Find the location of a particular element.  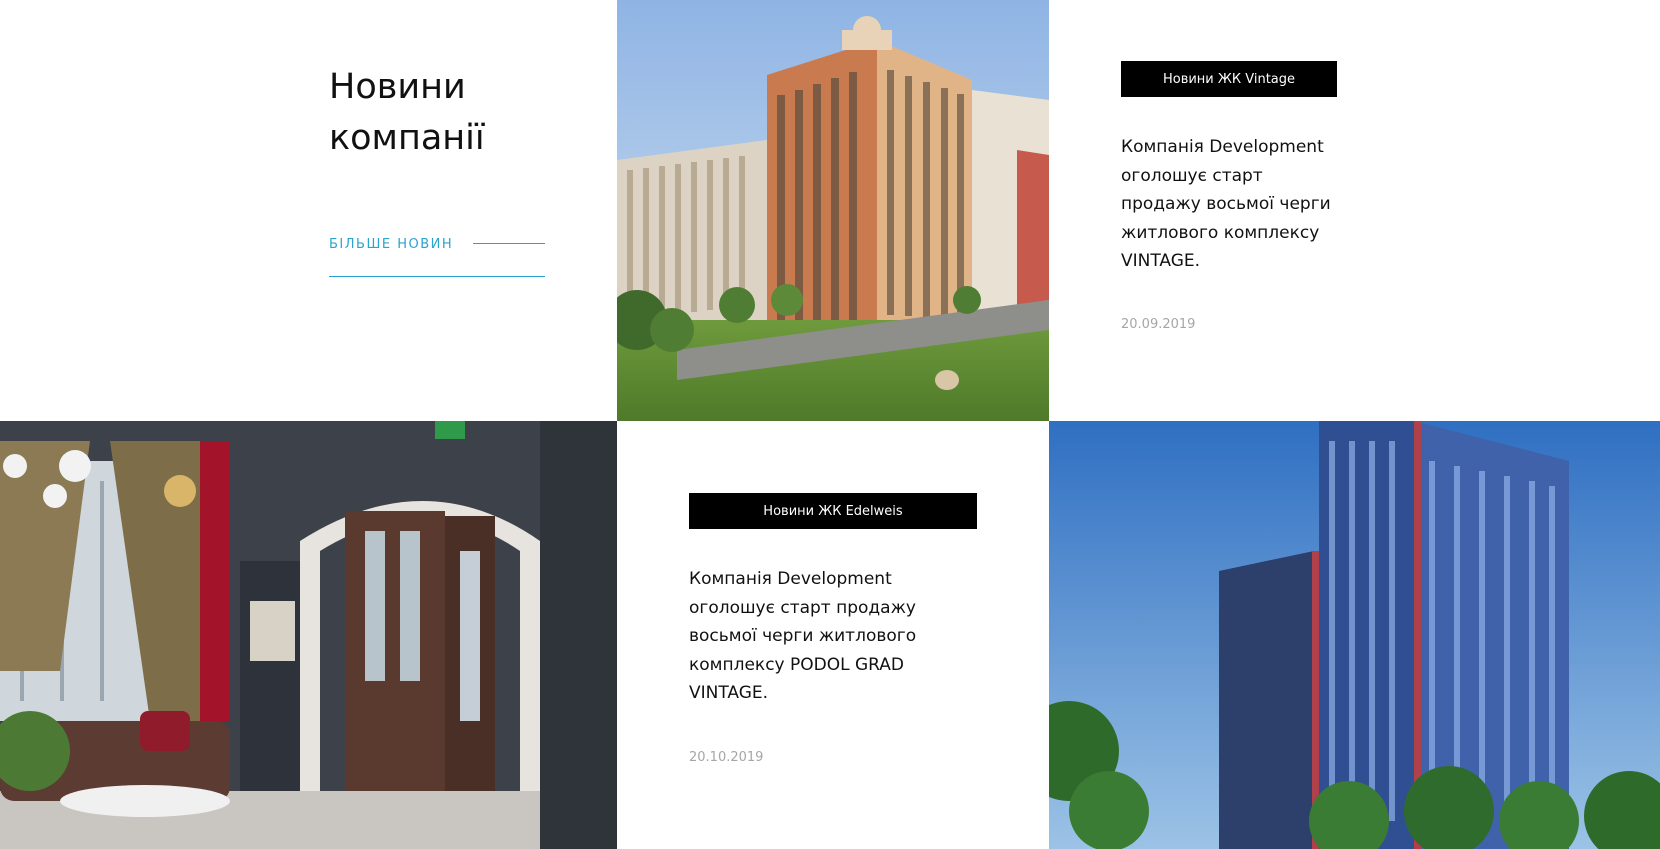

headline-line: восьмої черги житлового is located at coordinates (803, 636).